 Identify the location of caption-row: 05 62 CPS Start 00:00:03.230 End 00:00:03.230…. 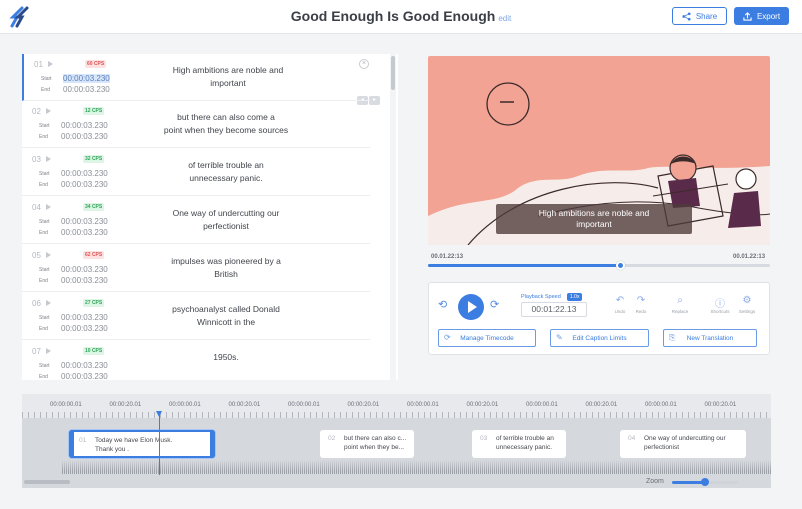
(196, 268).